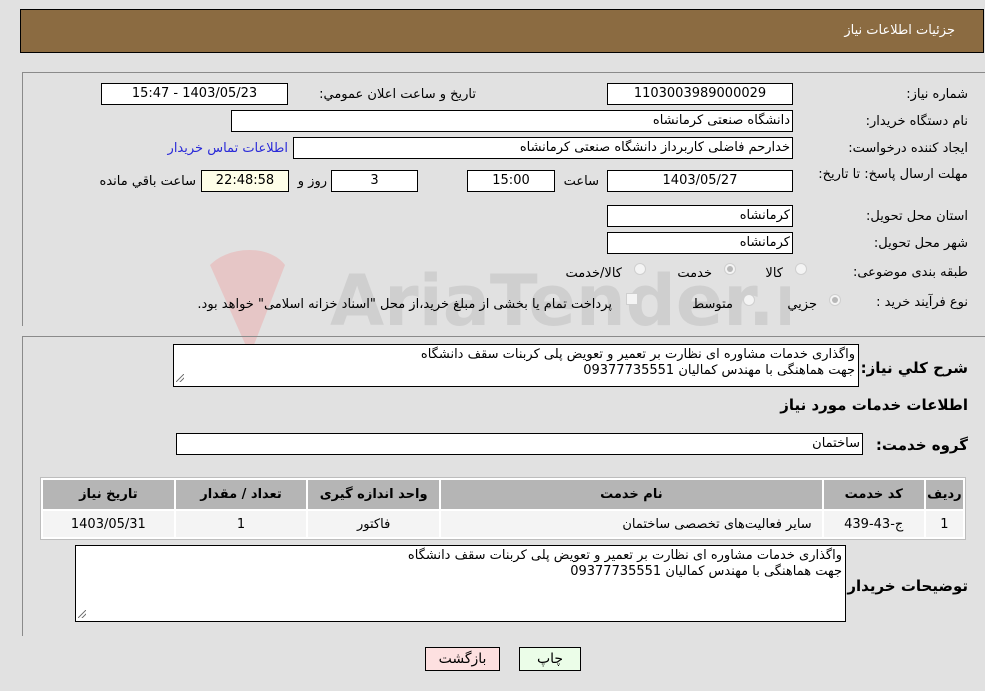  I want to click on cell-row-number: 1, so click(944, 524).